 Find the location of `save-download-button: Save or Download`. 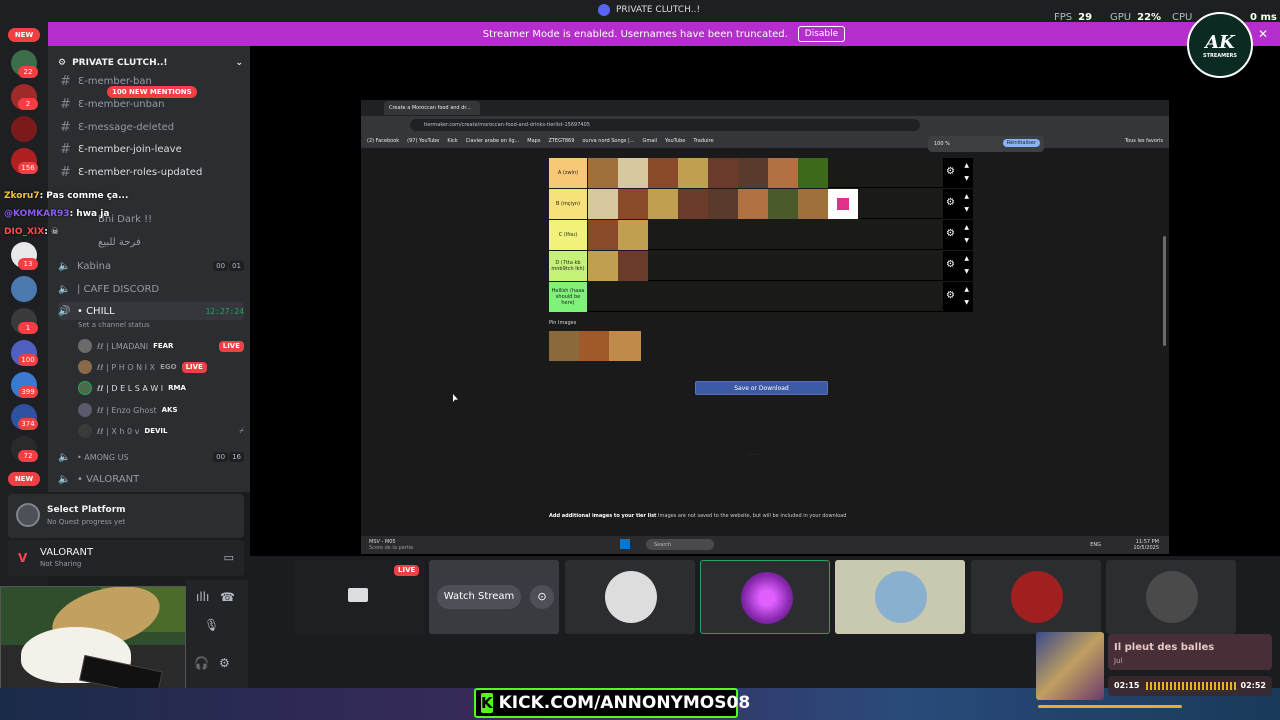

save-download-button: Save or Download is located at coordinates (761, 388).